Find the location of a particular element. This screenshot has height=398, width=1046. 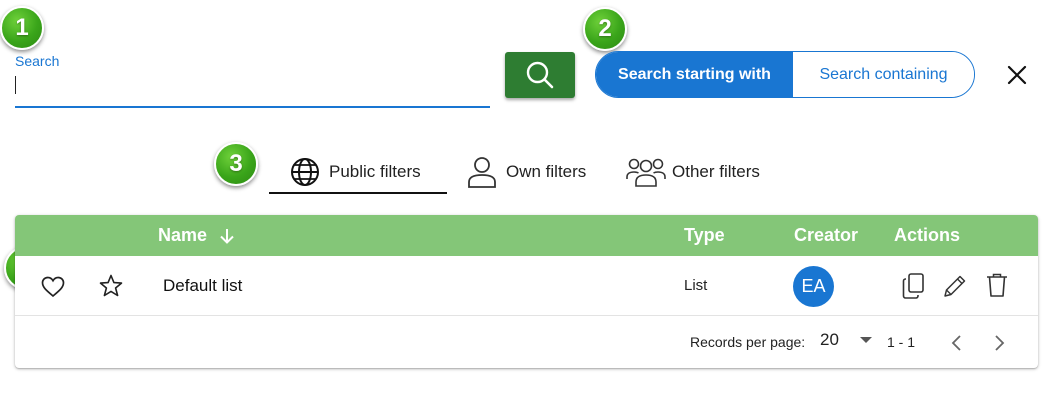

tab-other-filters-label: Other filters is located at coordinates (716, 171).